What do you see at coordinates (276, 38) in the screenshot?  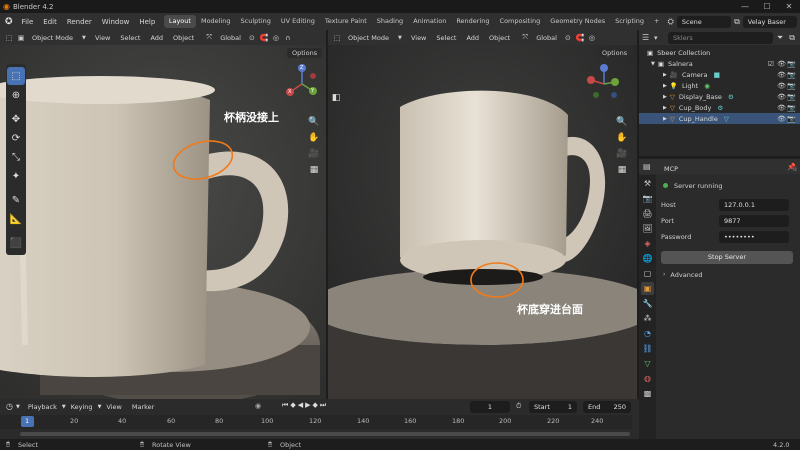 I see `proportional-icon: ◎` at bounding box center [276, 38].